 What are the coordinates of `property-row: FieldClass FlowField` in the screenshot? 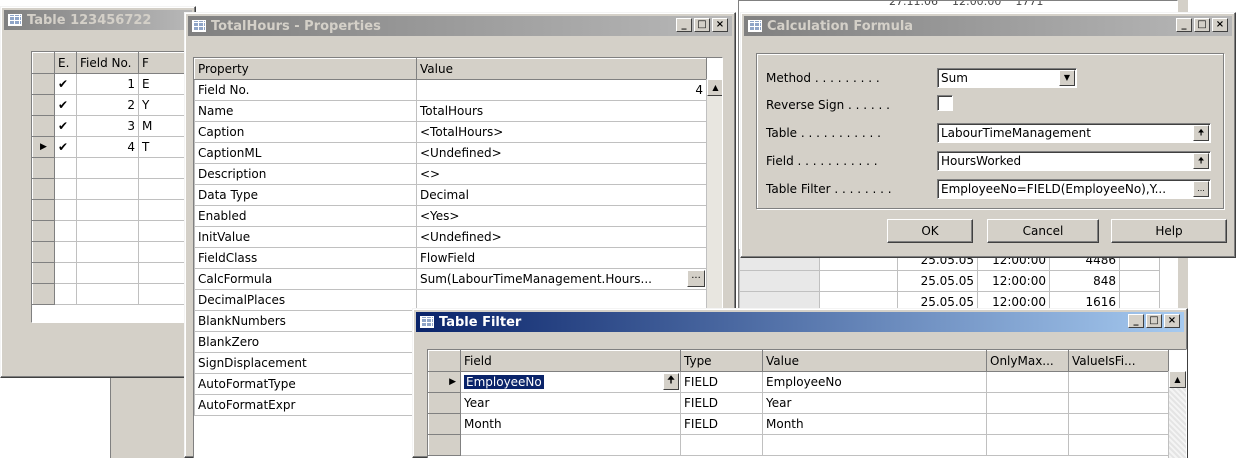 It's located at (450, 258).